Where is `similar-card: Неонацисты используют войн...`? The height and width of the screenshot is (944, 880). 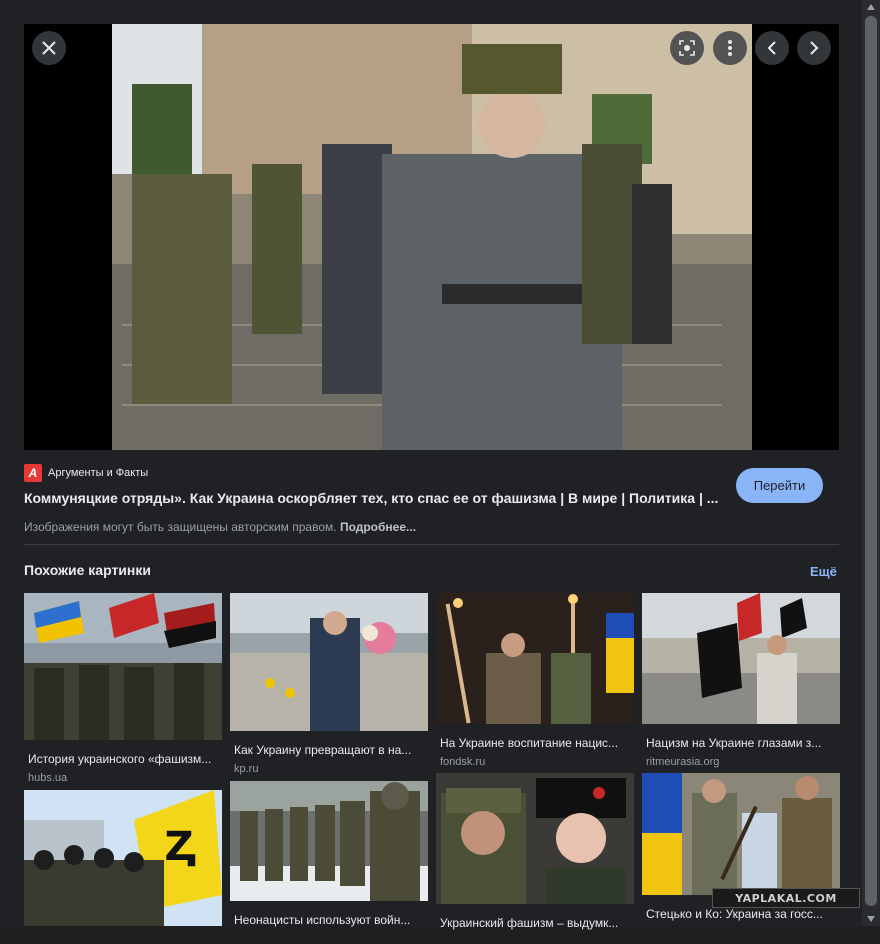 similar-card: Неонацисты используют войн... is located at coordinates (329, 857).